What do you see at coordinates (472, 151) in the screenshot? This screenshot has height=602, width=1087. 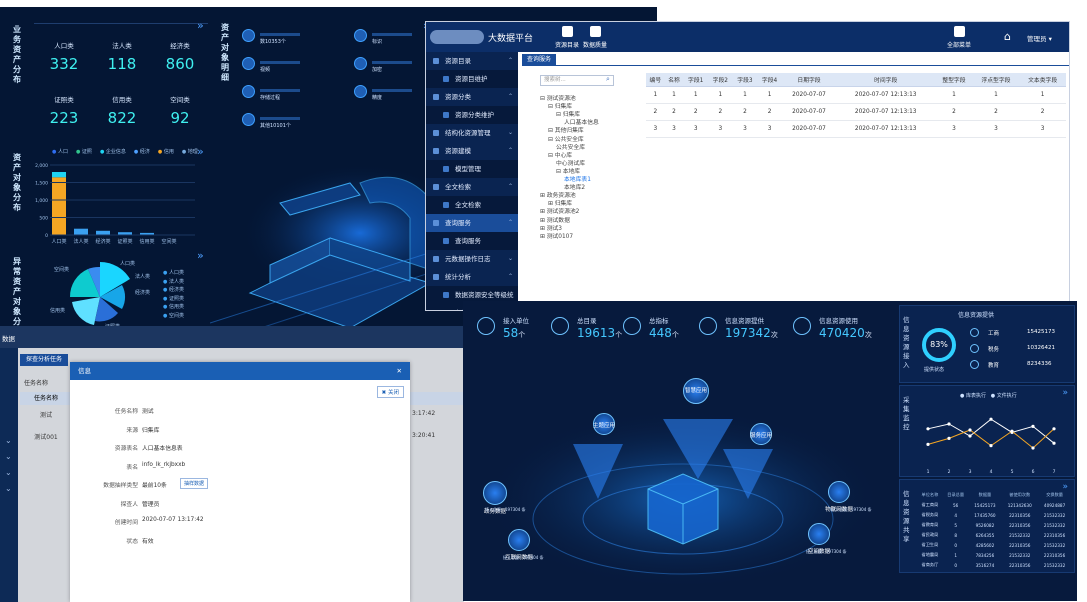 I see `sidebar-item: 资源建模 ⌃` at bounding box center [472, 151].